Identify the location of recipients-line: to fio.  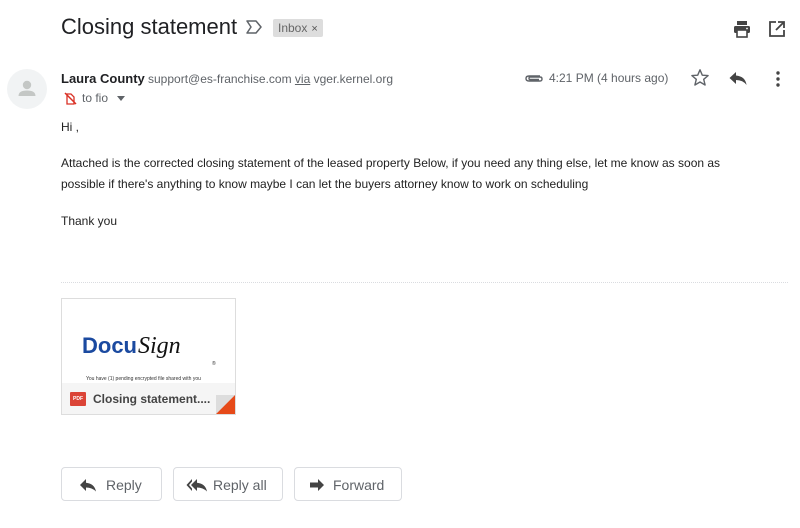
(95, 98).